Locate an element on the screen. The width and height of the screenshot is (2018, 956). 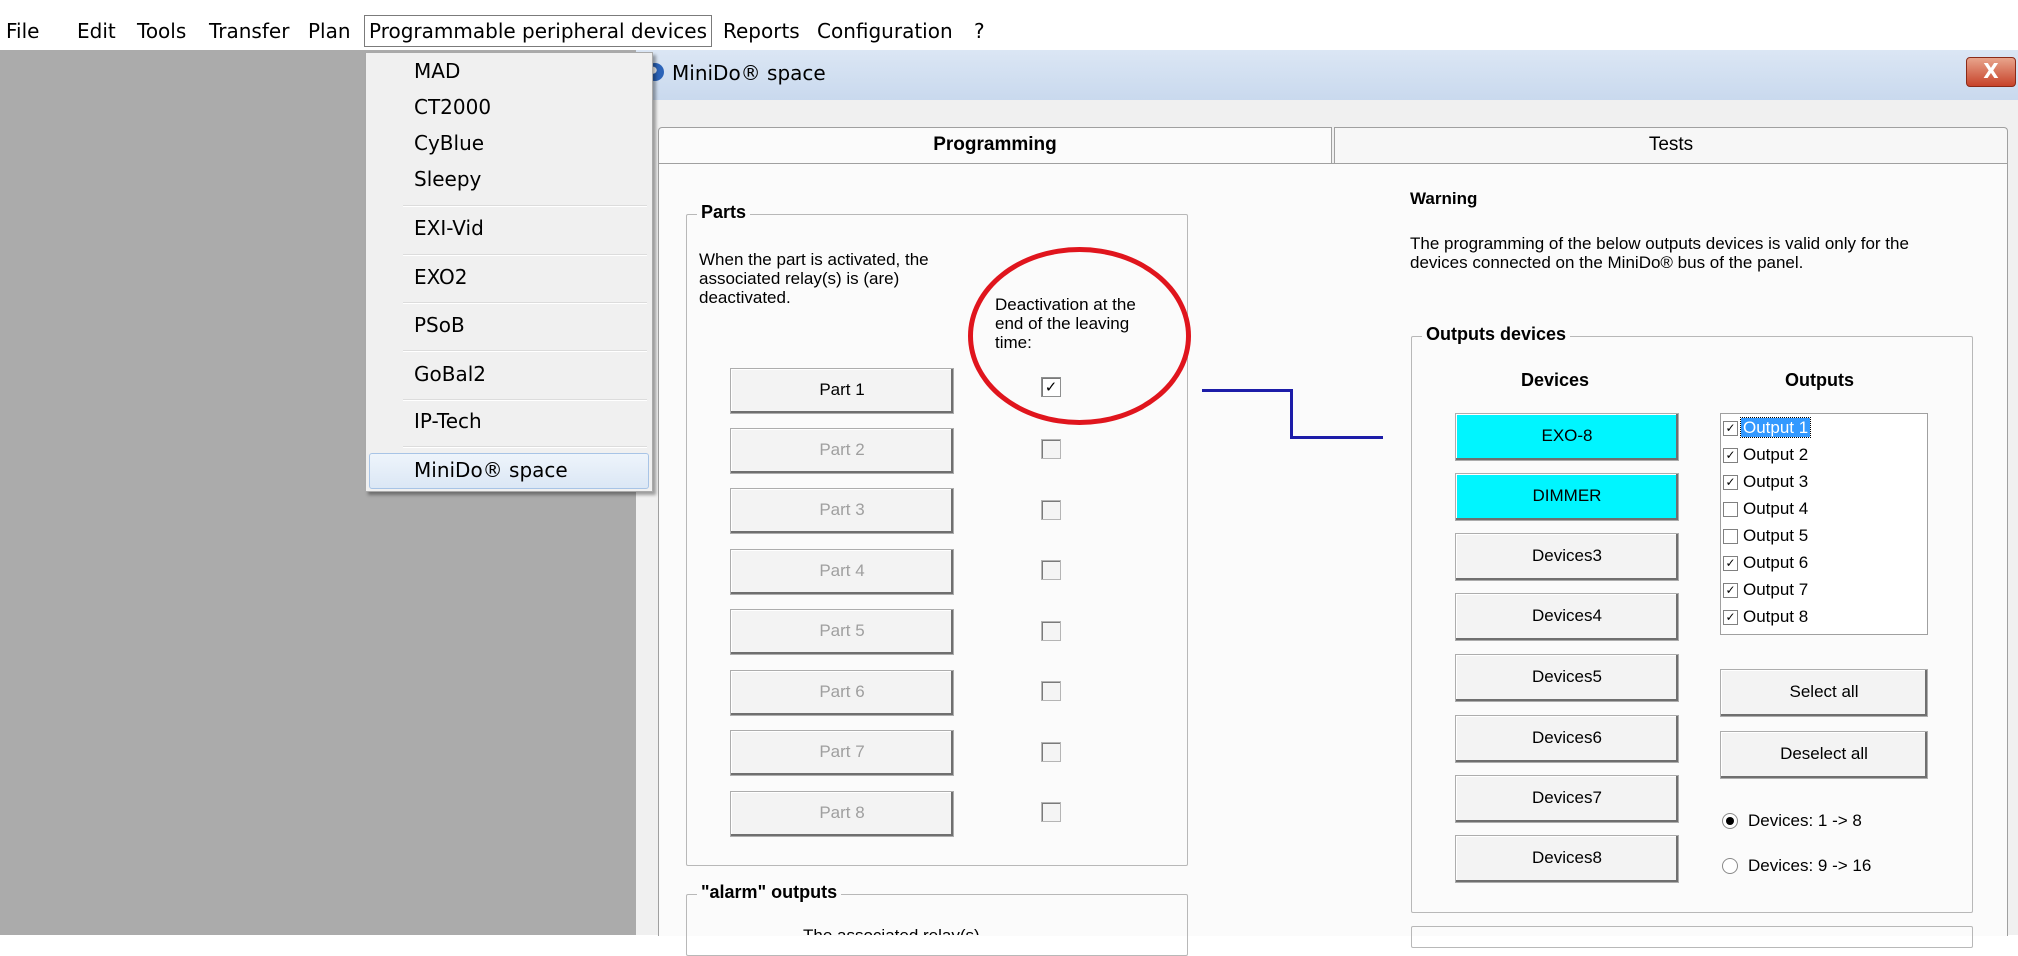
part-5-button: Part 5 is located at coordinates (842, 632).